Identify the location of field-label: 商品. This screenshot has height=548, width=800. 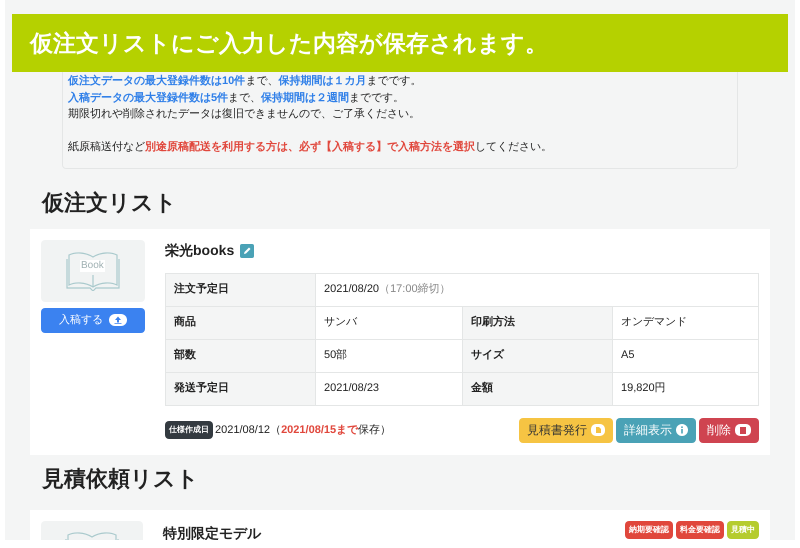
(241, 322).